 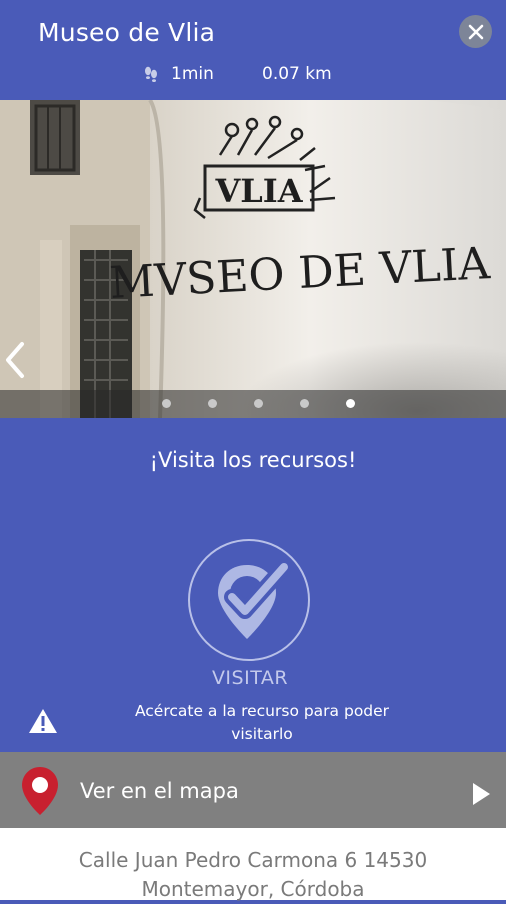 I want to click on close-icon, so click(x=475, y=31).